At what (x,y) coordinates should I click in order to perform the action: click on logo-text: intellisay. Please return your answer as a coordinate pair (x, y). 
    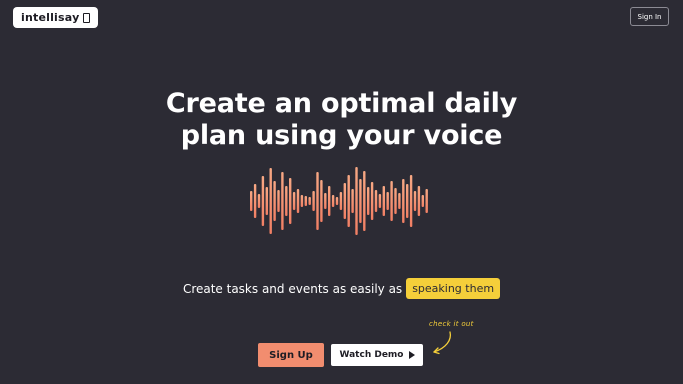
    Looking at the image, I should click on (50, 17).